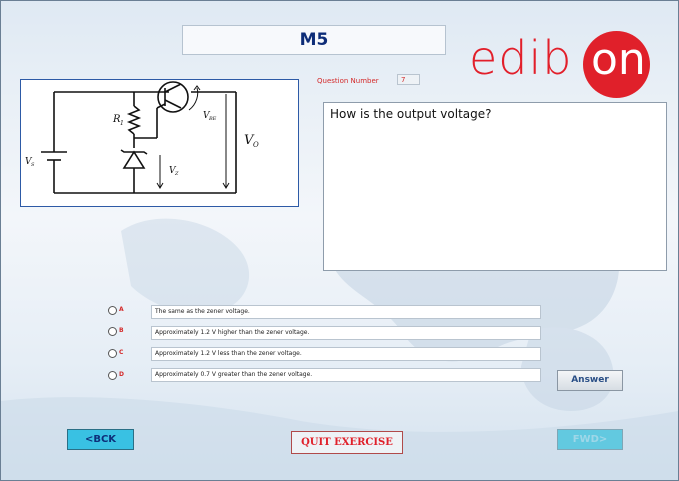 The image size is (679, 481). Describe the element at coordinates (411, 114) in the screenshot. I see `question-text: How is the output voltage?` at that location.